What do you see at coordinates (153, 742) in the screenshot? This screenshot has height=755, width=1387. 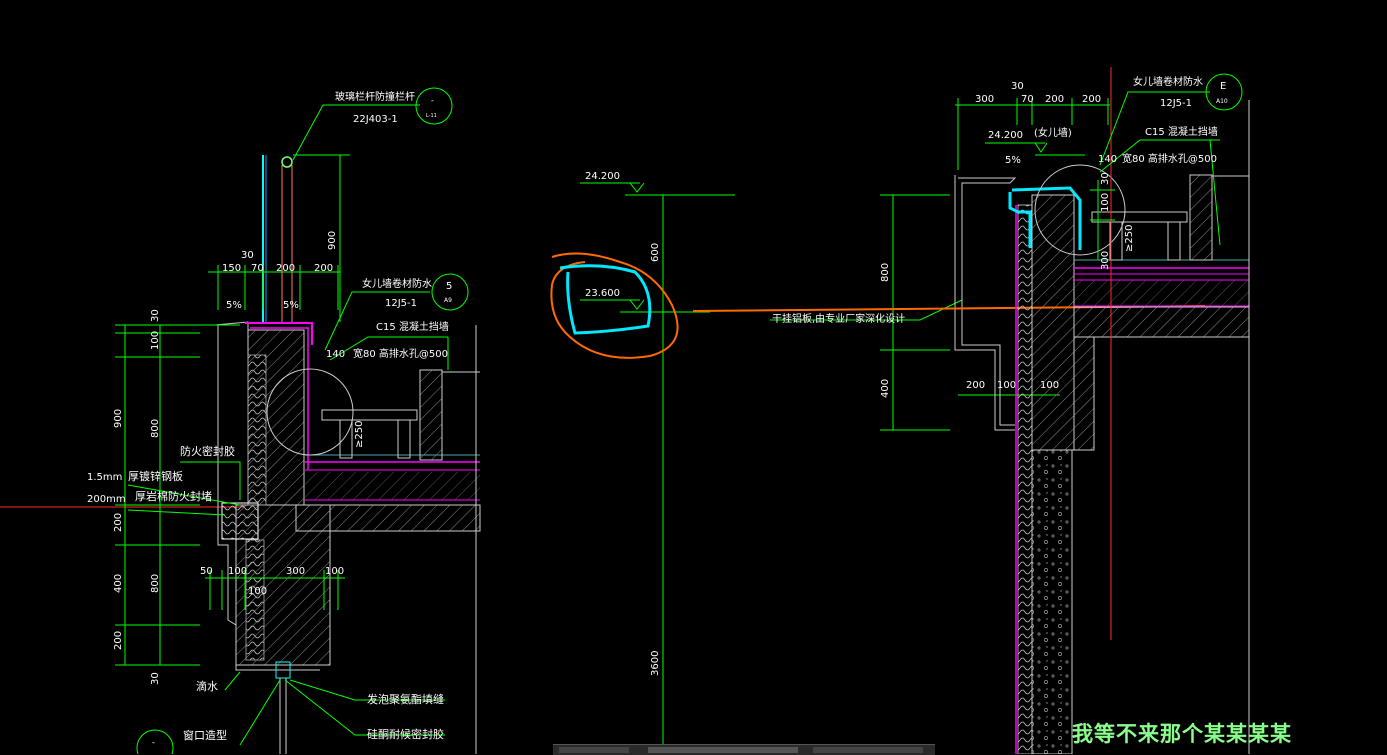 I see `bottom-tag: -` at bounding box center [153, 742].